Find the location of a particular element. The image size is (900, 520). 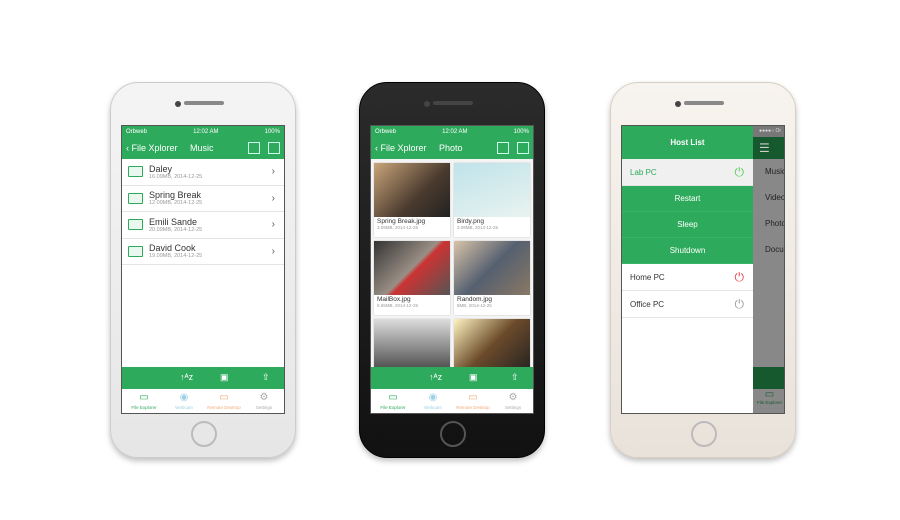

item-name: Spring Break is located at coordinates (175, 195).